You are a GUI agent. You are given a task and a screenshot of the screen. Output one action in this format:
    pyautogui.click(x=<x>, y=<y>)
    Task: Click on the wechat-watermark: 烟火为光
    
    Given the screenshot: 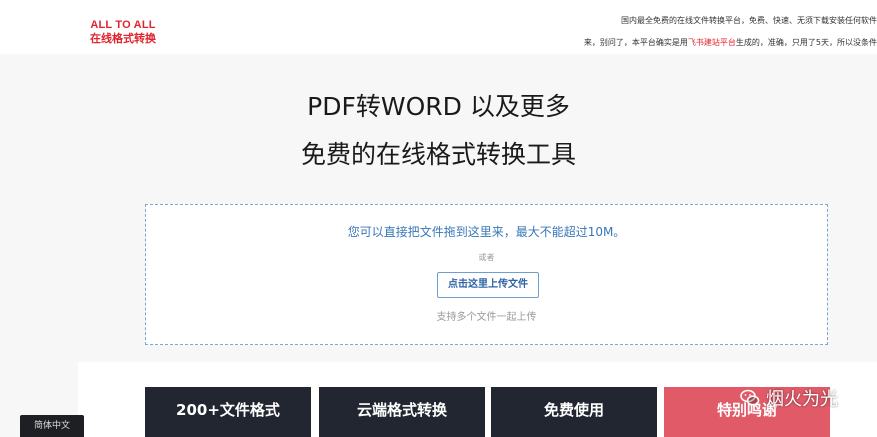 What is the action you would take?
    pyautogui.click(x=789, y=398)
    